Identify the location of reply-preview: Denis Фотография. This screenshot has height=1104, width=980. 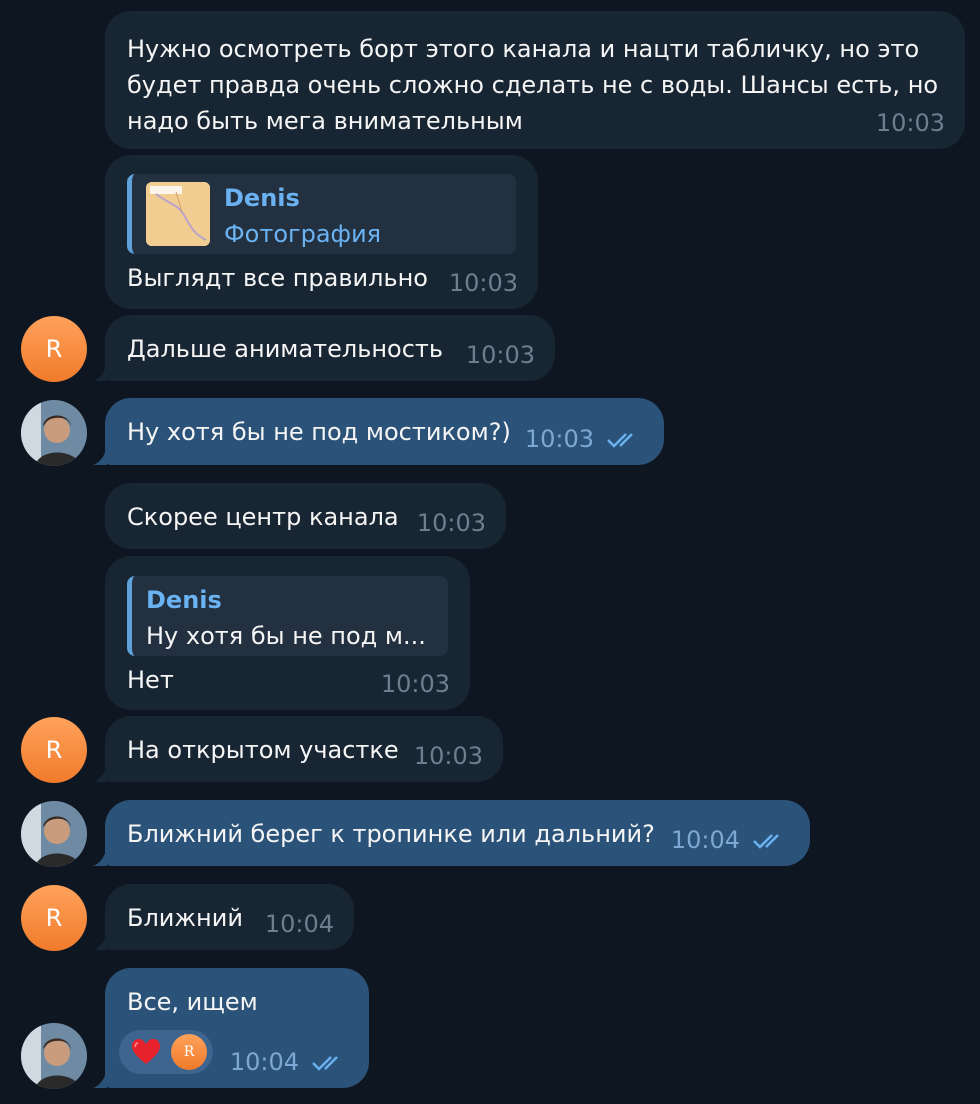
(321, 214).